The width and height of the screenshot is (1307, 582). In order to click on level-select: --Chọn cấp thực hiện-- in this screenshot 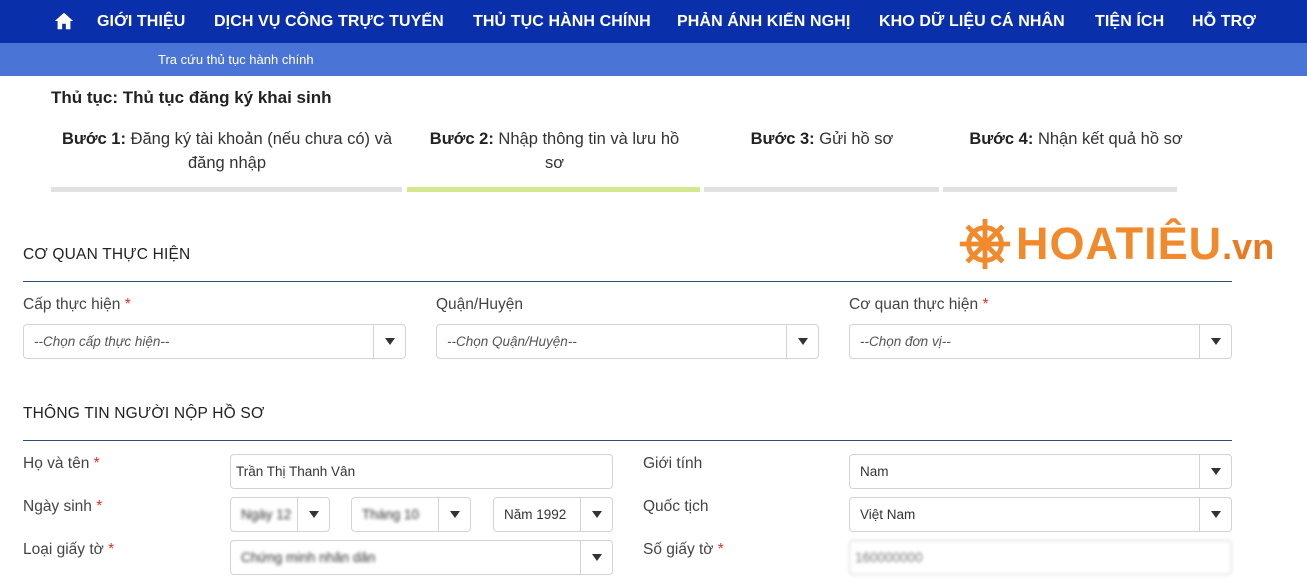, I will do `click(214, 341)`.